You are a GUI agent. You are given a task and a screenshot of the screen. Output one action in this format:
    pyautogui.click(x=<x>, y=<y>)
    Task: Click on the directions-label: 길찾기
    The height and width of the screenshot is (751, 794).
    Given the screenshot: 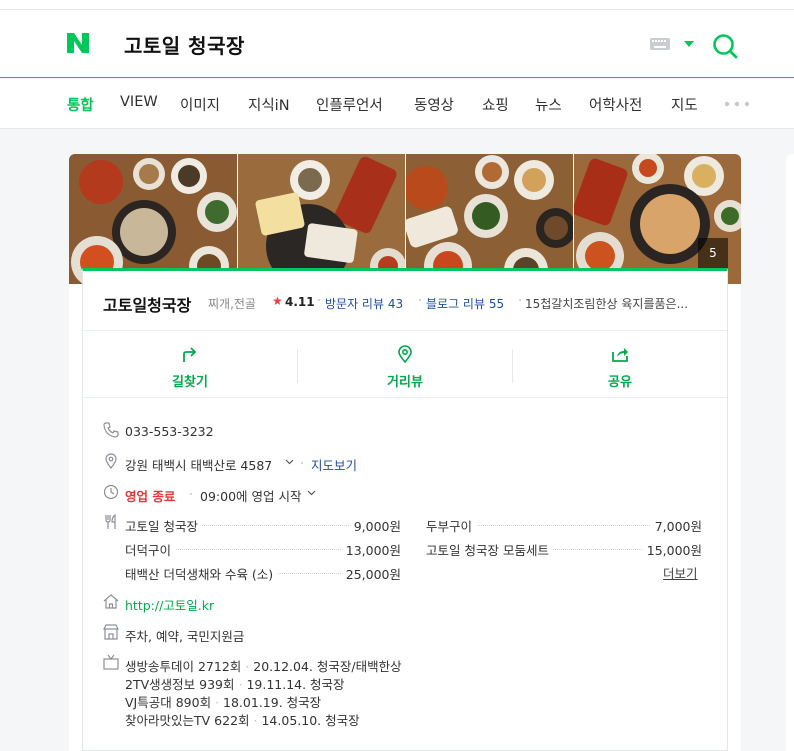 What is the action you would take?
    pyautogui.click(x=190, y=382)
    